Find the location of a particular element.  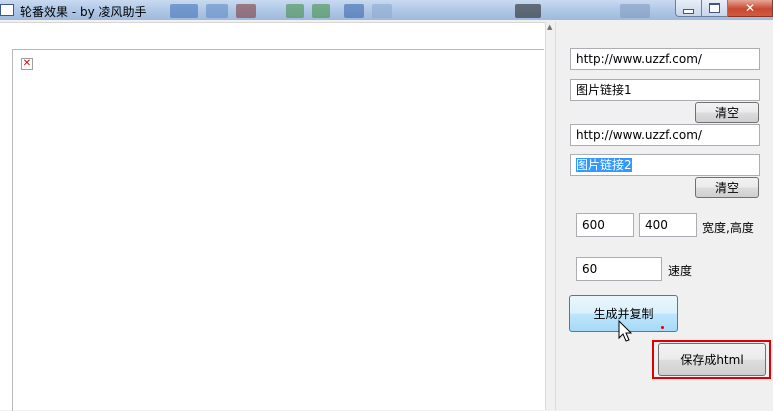

mouse-cursor-icon is located at coordinates (625, 331).